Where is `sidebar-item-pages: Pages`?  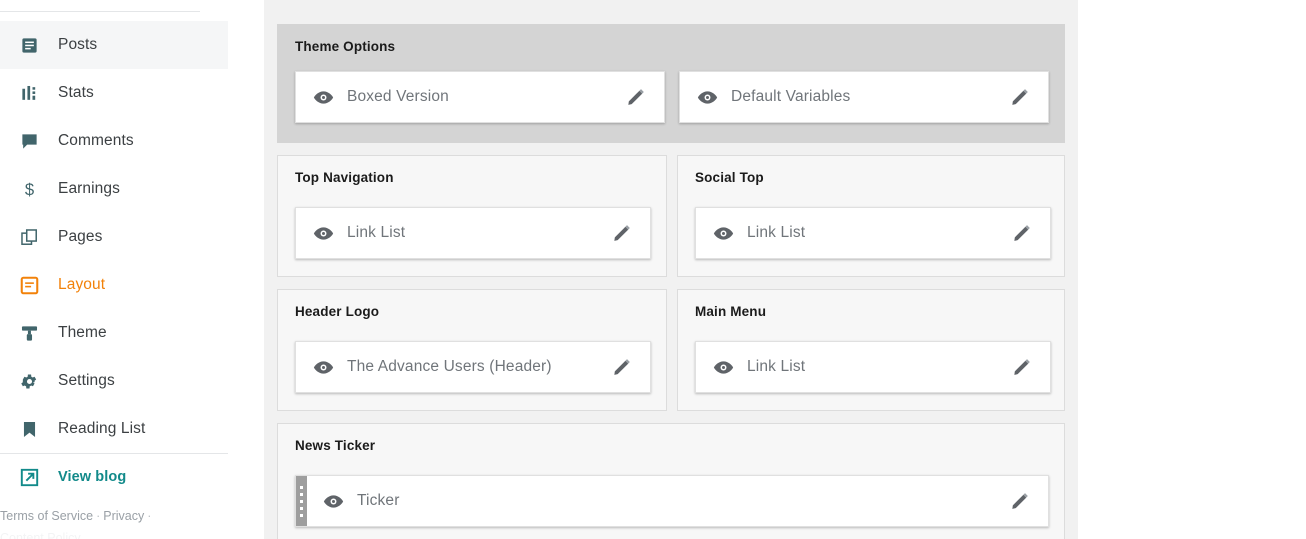 sidebar-item-pages: Pages is located at coordinates (114, 237).